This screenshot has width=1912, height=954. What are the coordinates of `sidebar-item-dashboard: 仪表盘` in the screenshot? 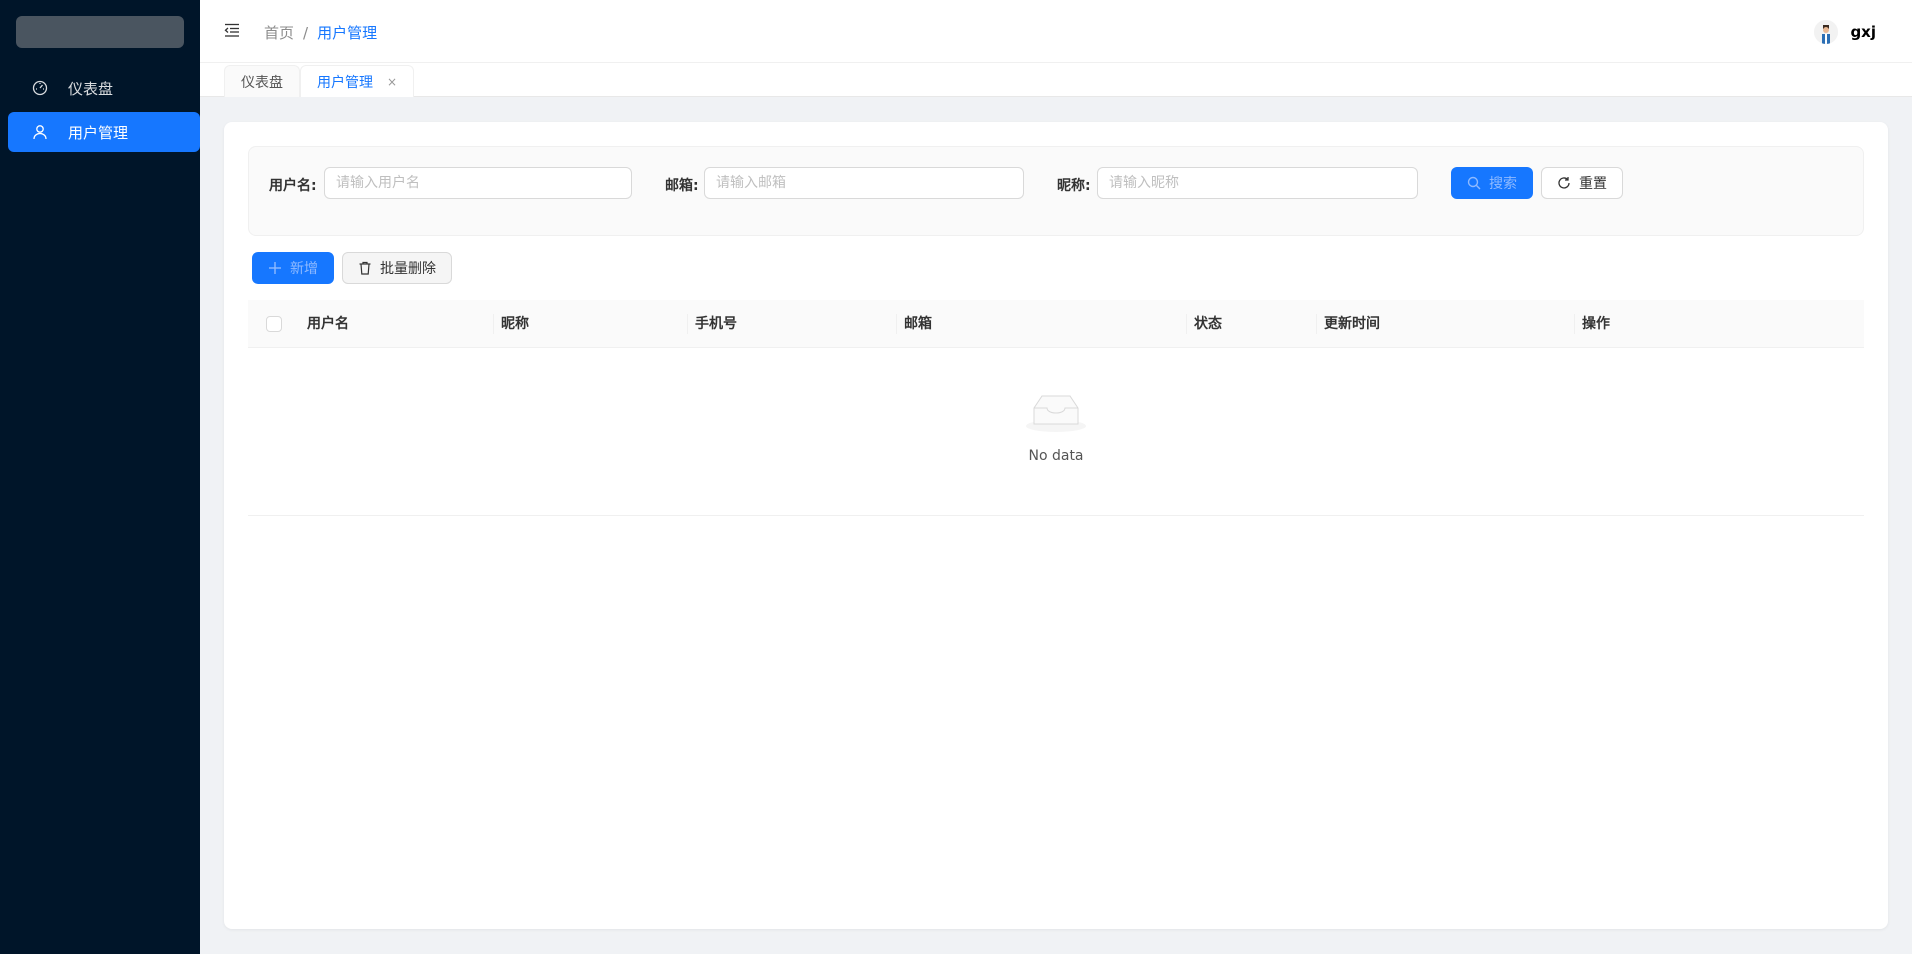 It's located at (104, 88).